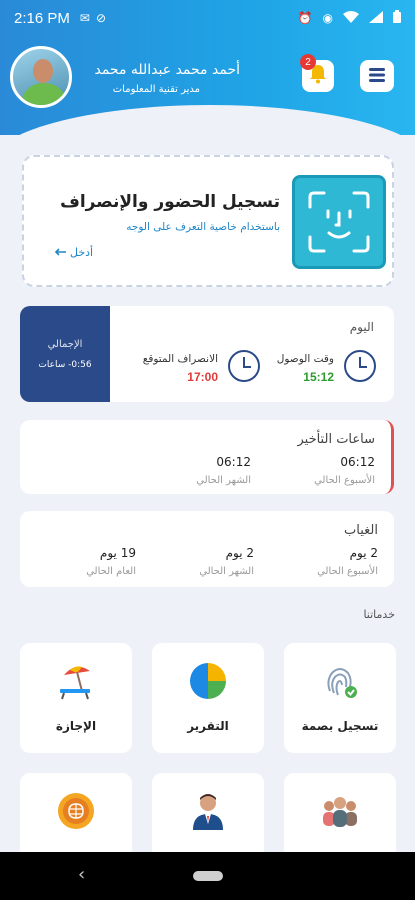  I want to click on brain-icon, so click(76, 811).